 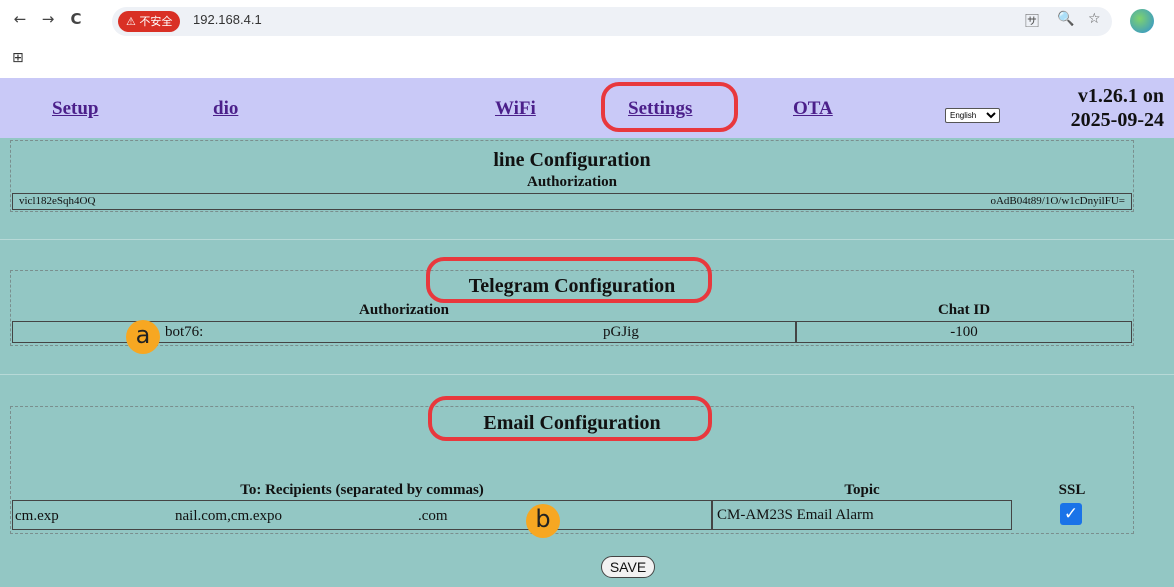 I want to click on bookmark-icon: ☆, so click(x=1094, y=19).